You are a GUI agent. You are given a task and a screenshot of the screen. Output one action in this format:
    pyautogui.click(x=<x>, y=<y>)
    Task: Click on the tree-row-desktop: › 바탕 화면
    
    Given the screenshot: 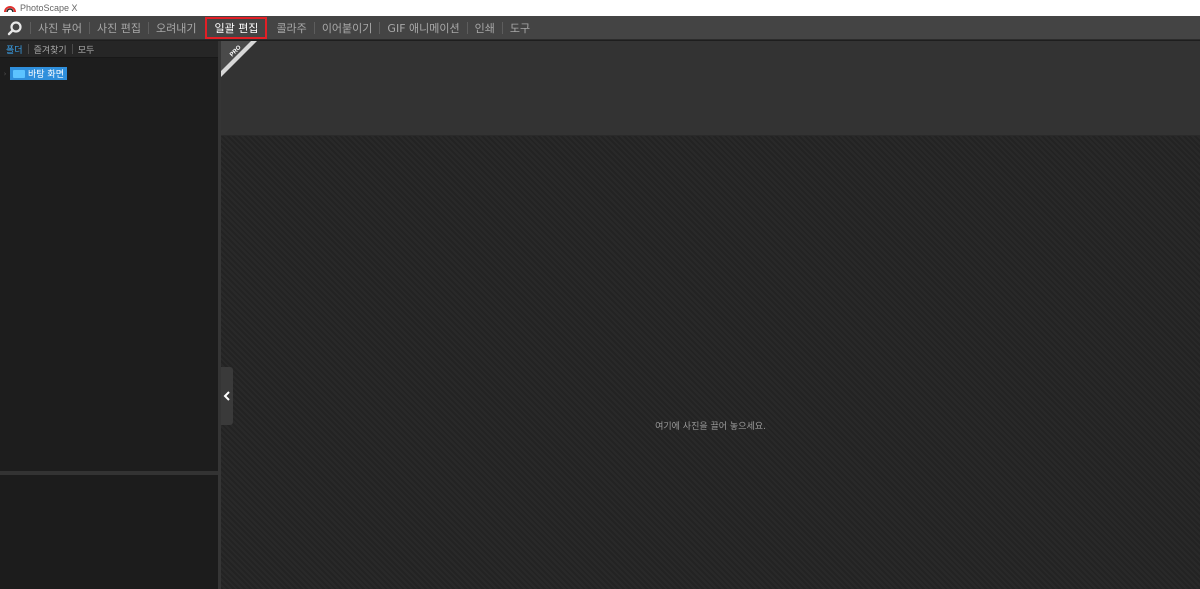 What is the action you would take?
    pyautogui.click(x=33, y=73)
    